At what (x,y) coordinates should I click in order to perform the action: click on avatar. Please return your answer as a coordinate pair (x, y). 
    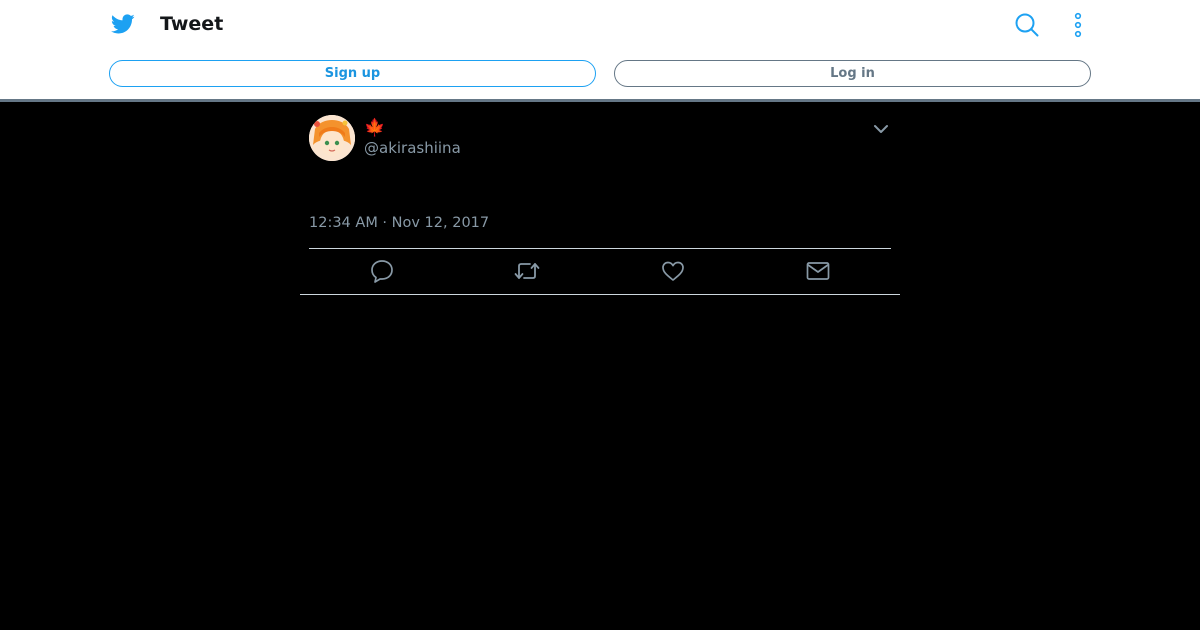
    Looking at the image, I should click on (332, 138).